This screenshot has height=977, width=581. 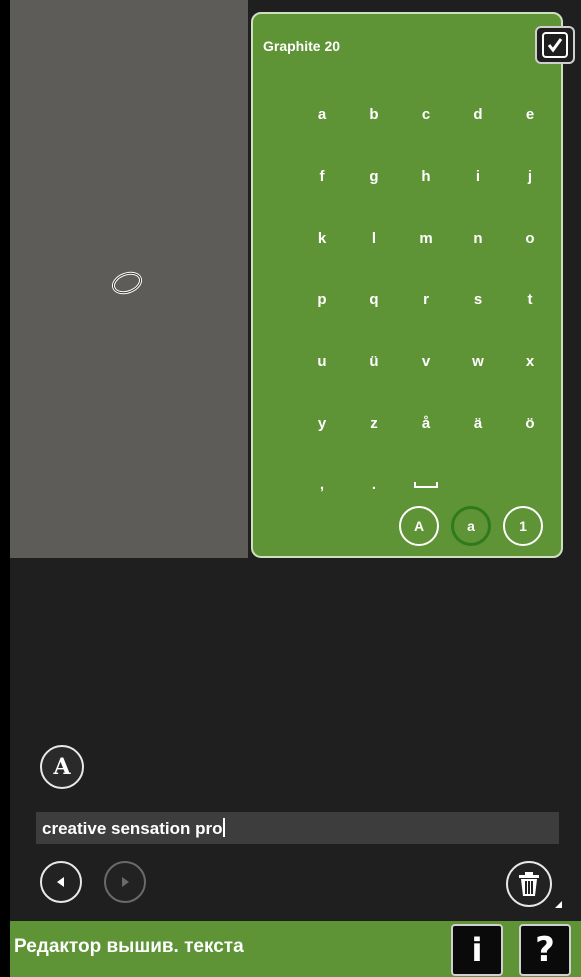 I want to click on text-cursor, so click(x=224, y=827).